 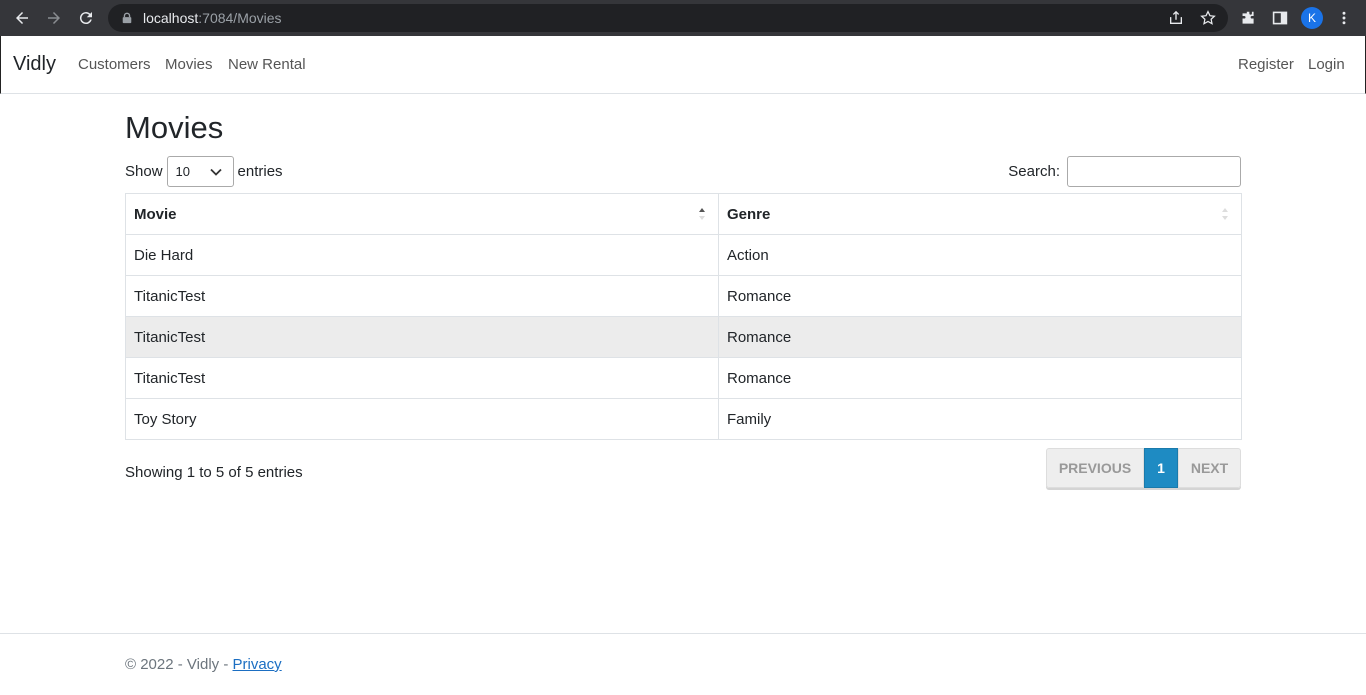 I want to click on length-control: Show 10 entries, so click(x=204, y=171).